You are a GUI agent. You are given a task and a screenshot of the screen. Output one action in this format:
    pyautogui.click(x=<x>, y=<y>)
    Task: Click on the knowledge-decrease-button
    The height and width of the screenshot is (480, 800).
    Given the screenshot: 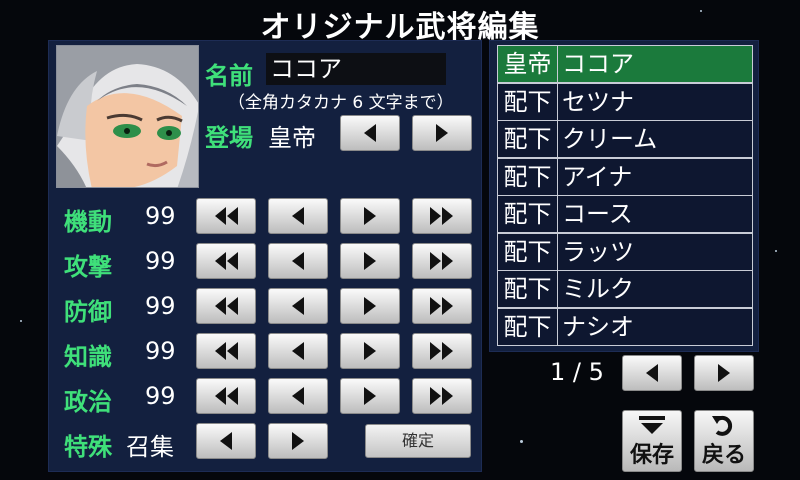 What is the action you would take?
    pyautogui.click(x=298, y=351)
    